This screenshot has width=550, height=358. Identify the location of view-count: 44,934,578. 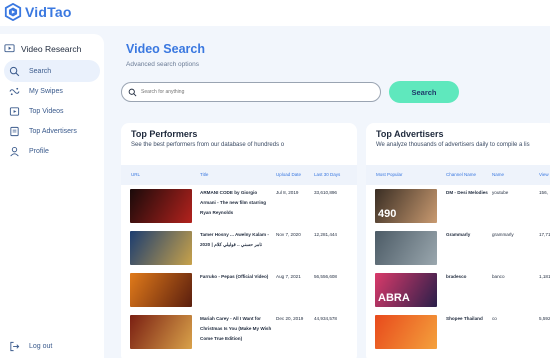
(325, 318).